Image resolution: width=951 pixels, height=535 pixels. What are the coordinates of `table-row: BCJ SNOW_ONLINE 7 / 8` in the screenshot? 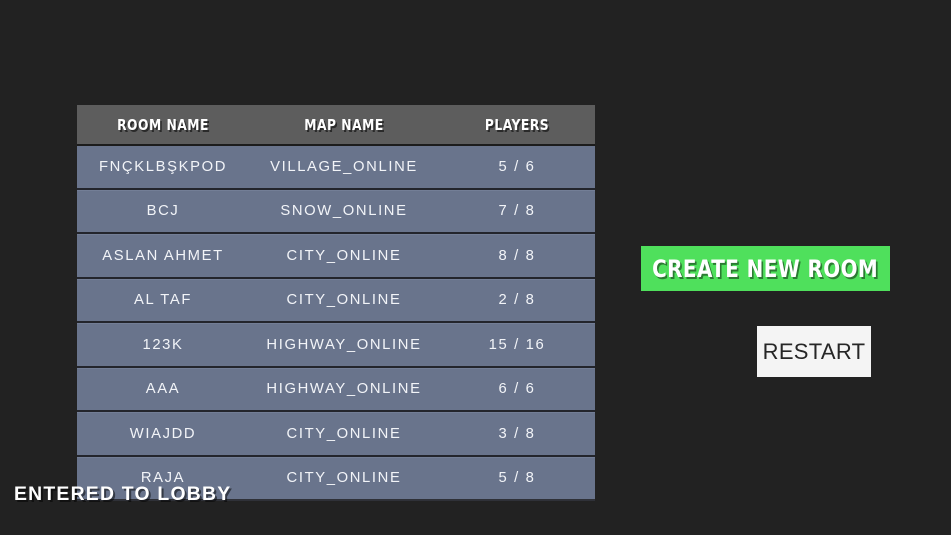 It's located at (336, 211).